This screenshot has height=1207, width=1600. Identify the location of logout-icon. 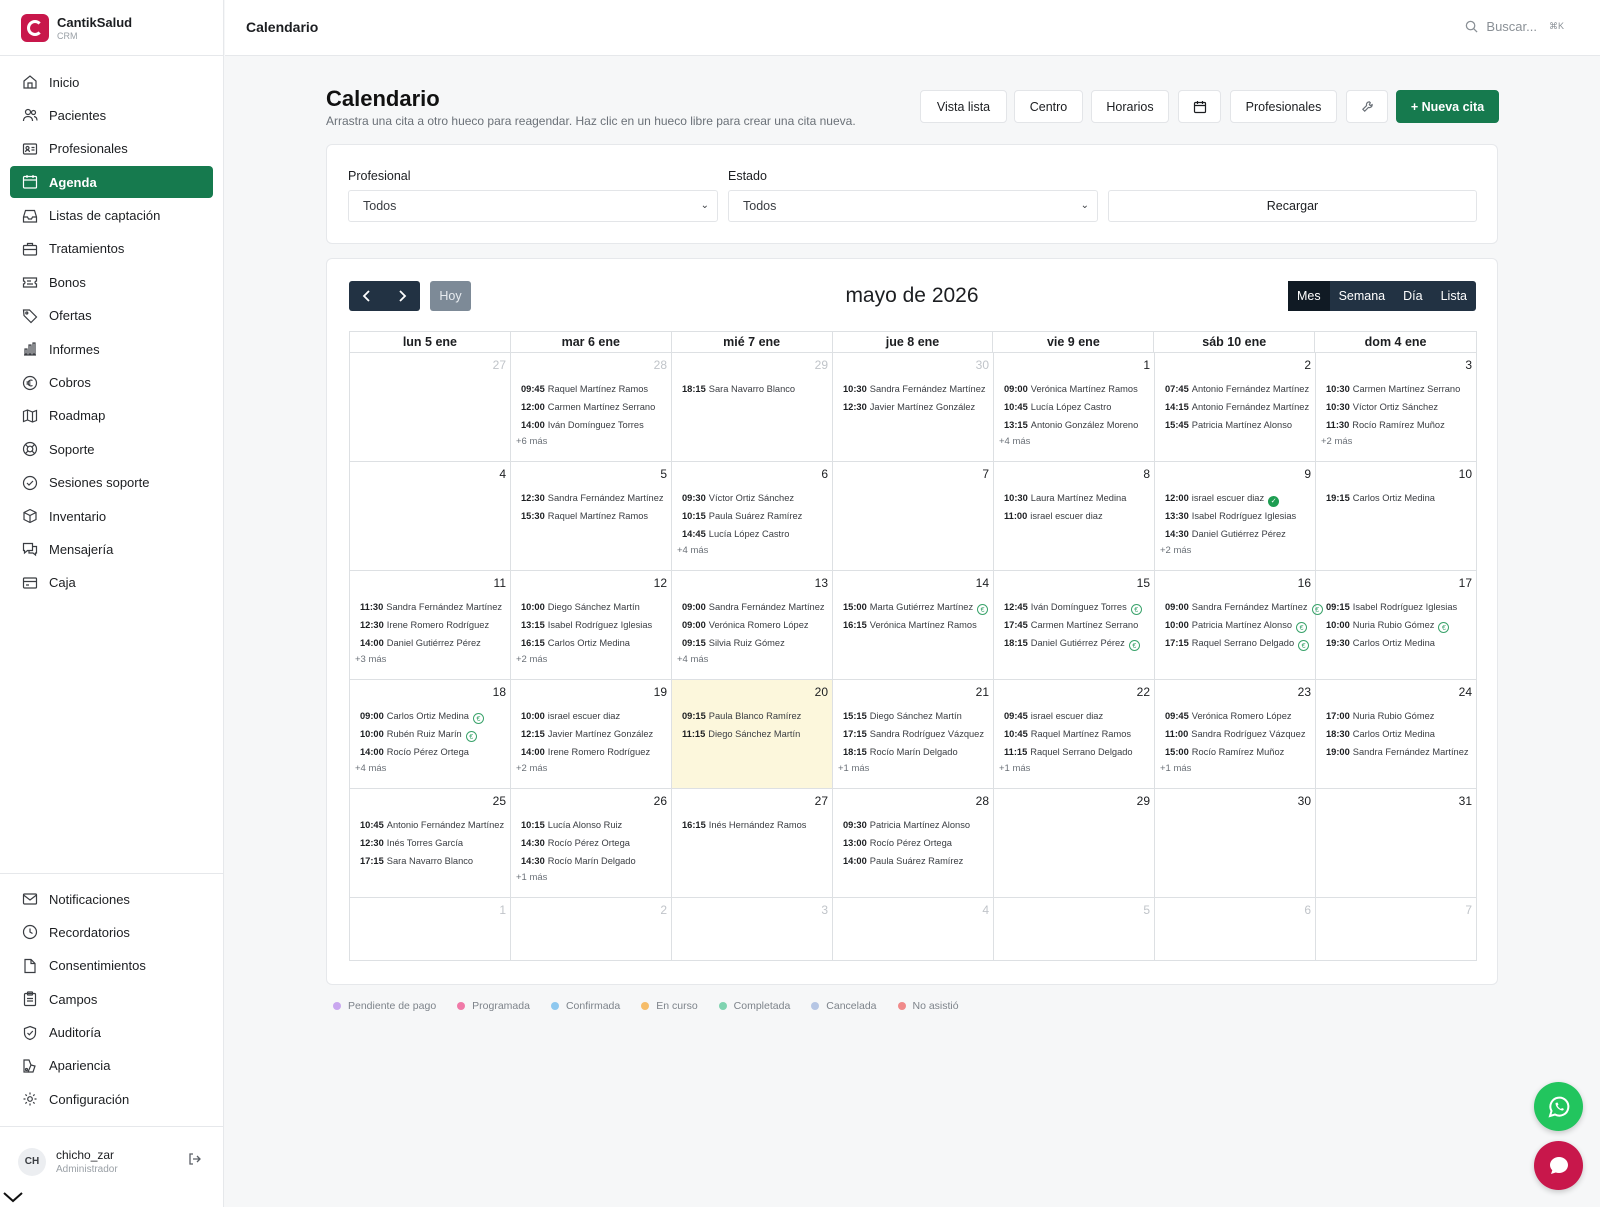
(195, 1159).